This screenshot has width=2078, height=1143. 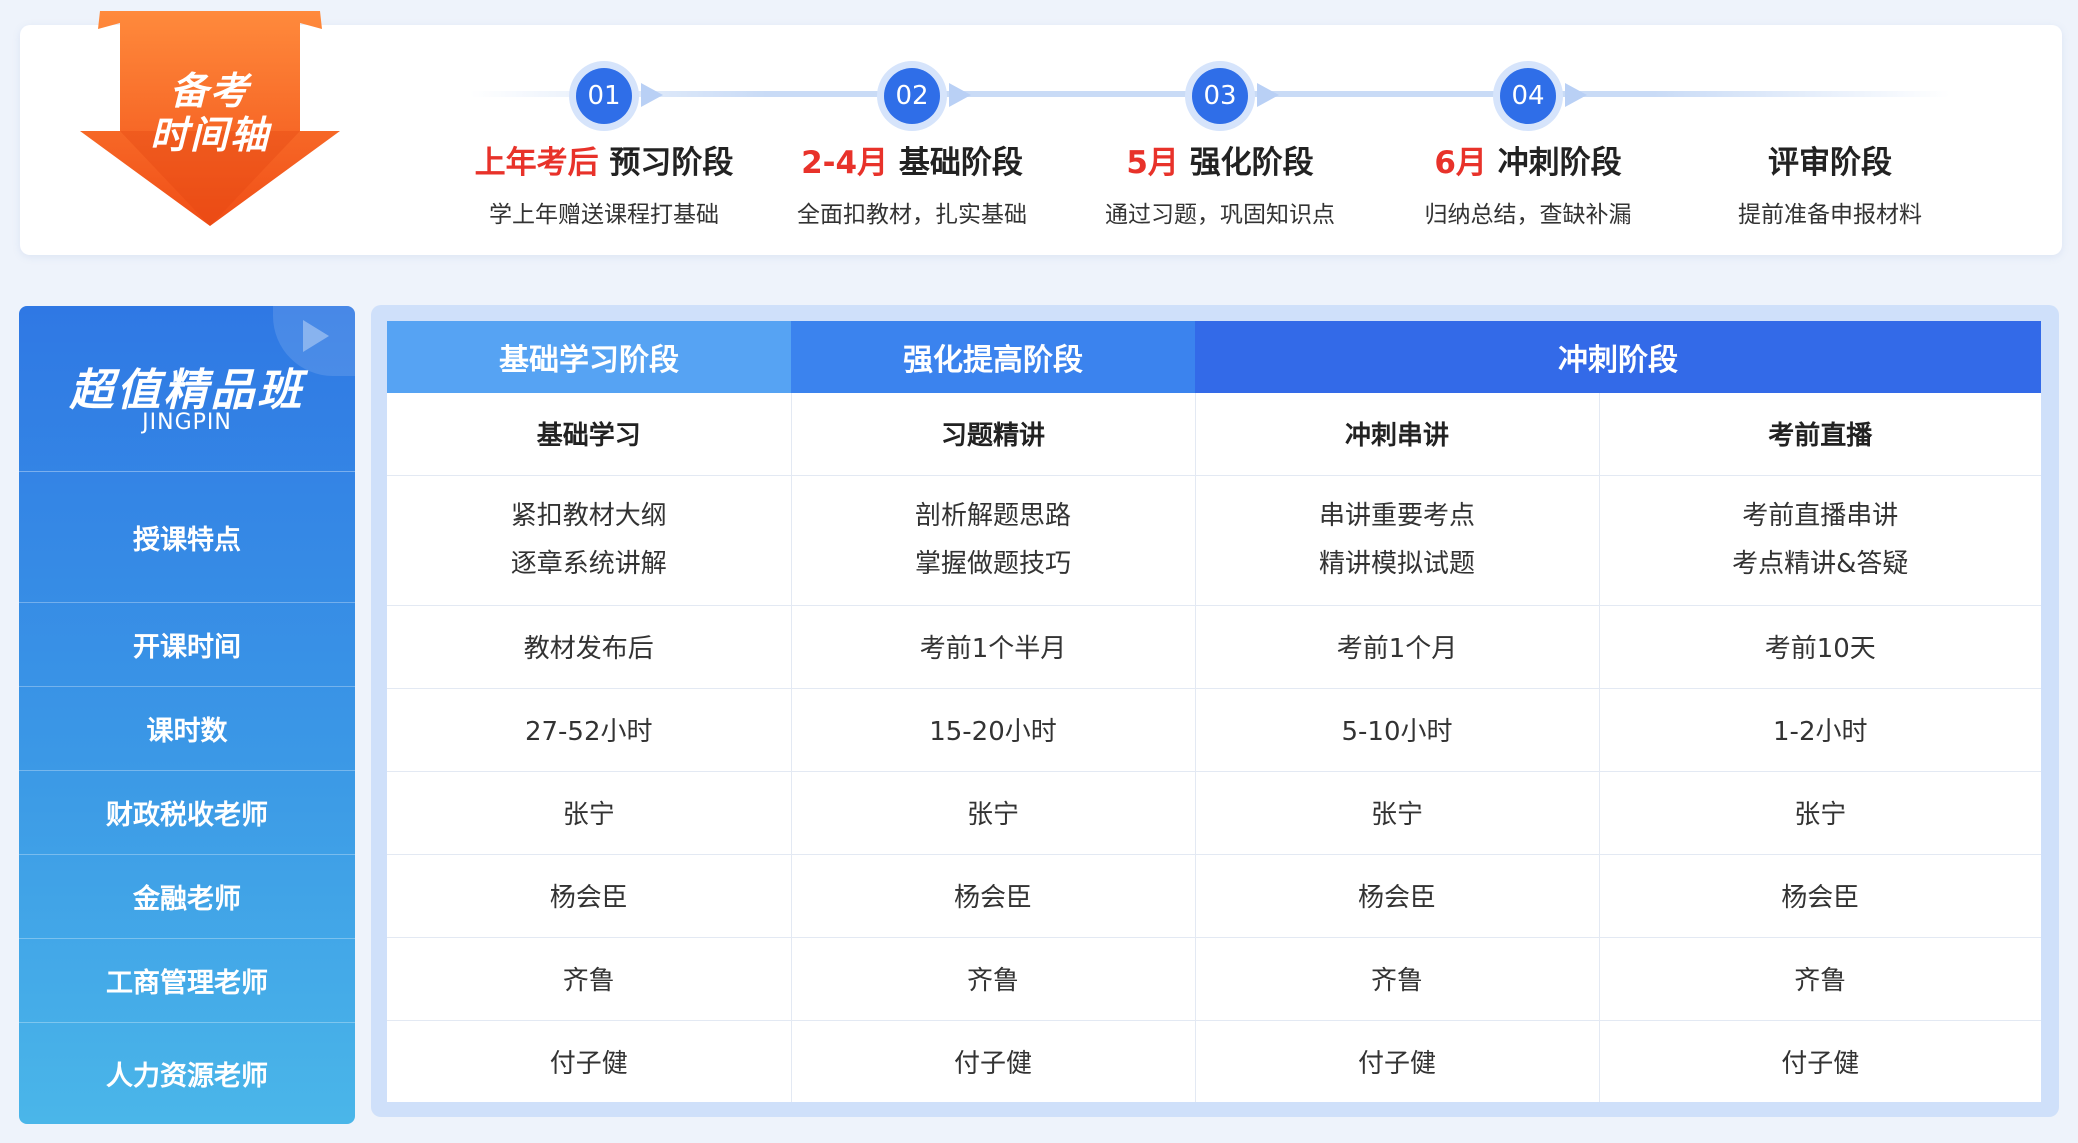 I want to click on column-header: 考前直播, so click(x=1820, y=434).